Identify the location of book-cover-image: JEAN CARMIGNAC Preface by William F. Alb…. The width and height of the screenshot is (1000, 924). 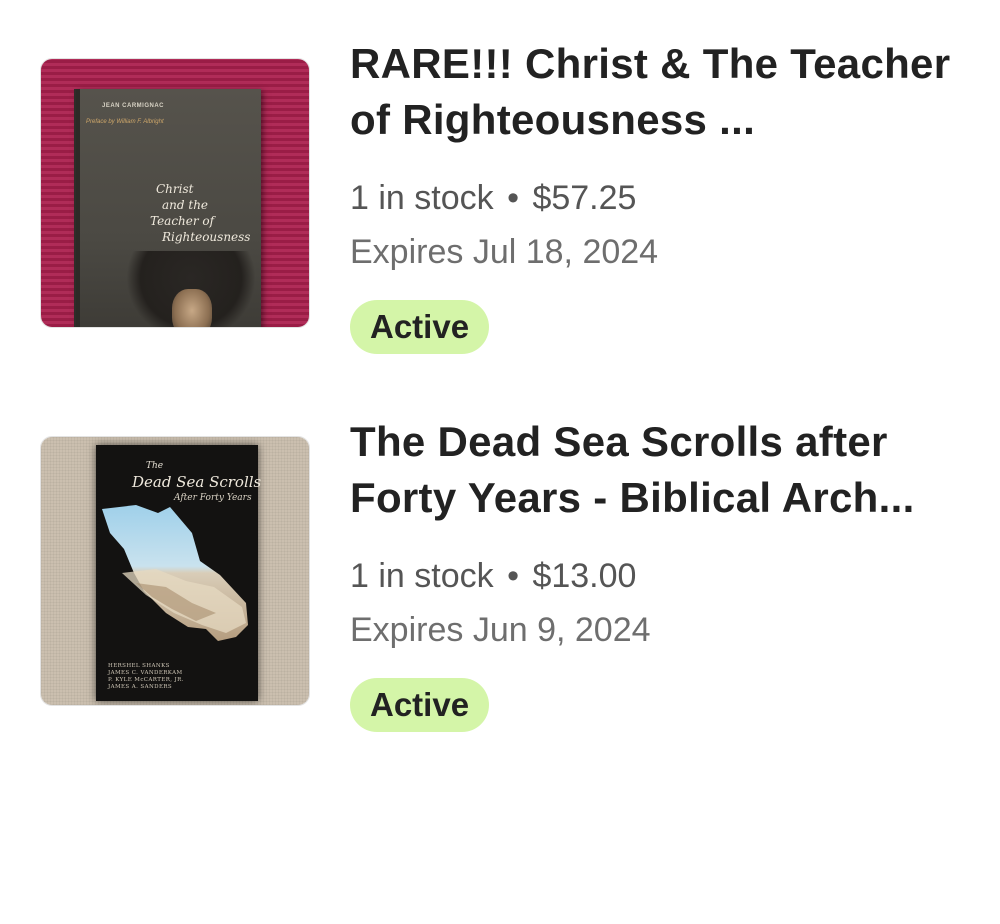
(168, 208).